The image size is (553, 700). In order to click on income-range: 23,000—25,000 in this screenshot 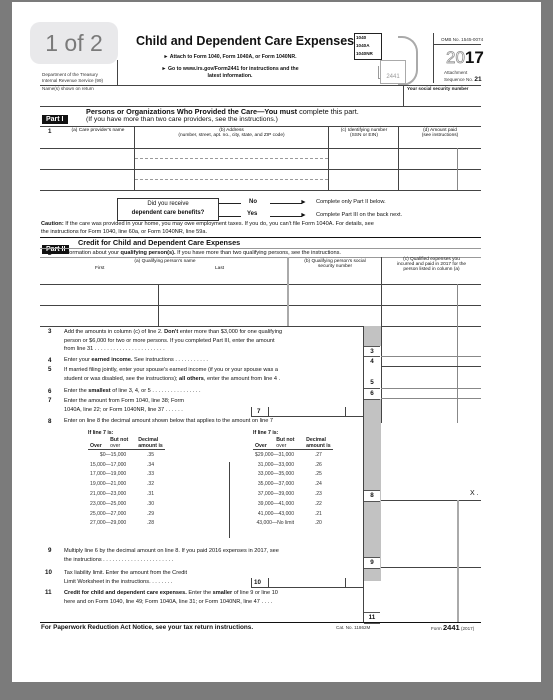, I will do `click(108, 503)`.